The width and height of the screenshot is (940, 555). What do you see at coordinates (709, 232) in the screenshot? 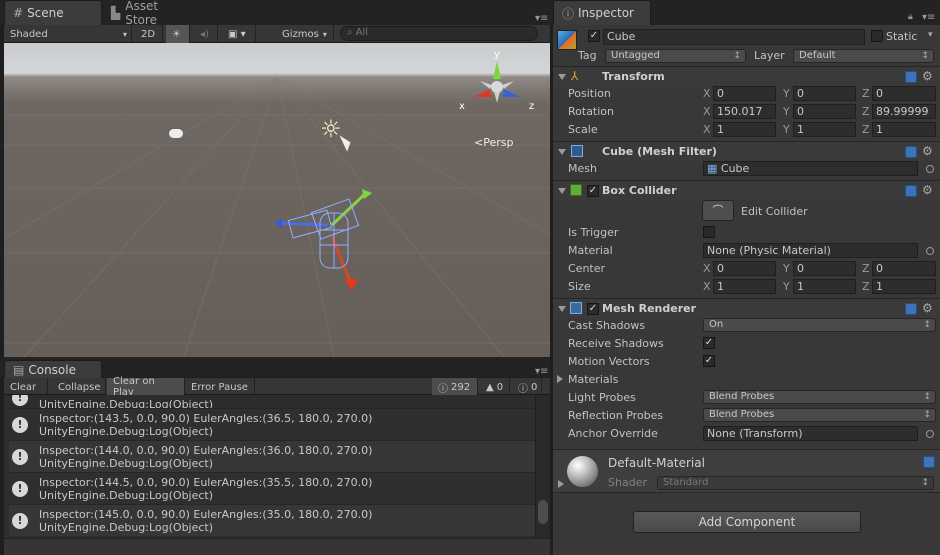
I see `is-trigger-checkbox` at bounding box center [709, 232].